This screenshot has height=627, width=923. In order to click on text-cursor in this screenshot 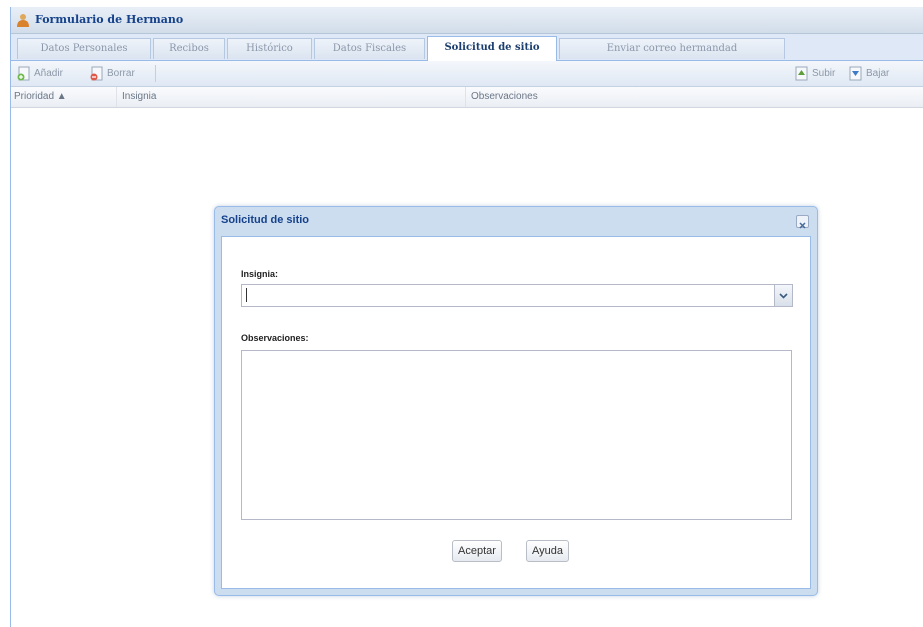, I will do `click(246, 295)`.